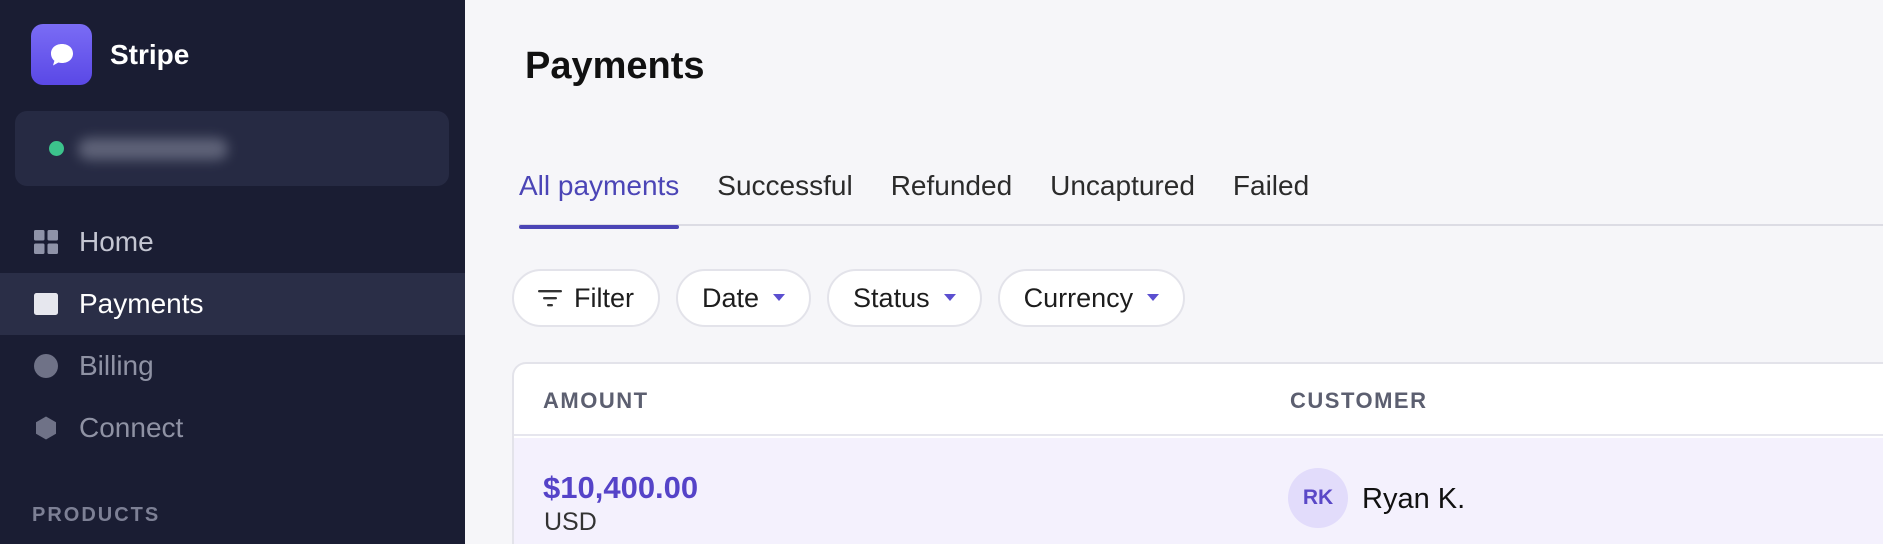 This screenshot has height=544, width=1883. What do you see at coordinates (141, 303) in the screenshot?
I see `sidebar-item-label: Payments` at bounding box center [141, 303].